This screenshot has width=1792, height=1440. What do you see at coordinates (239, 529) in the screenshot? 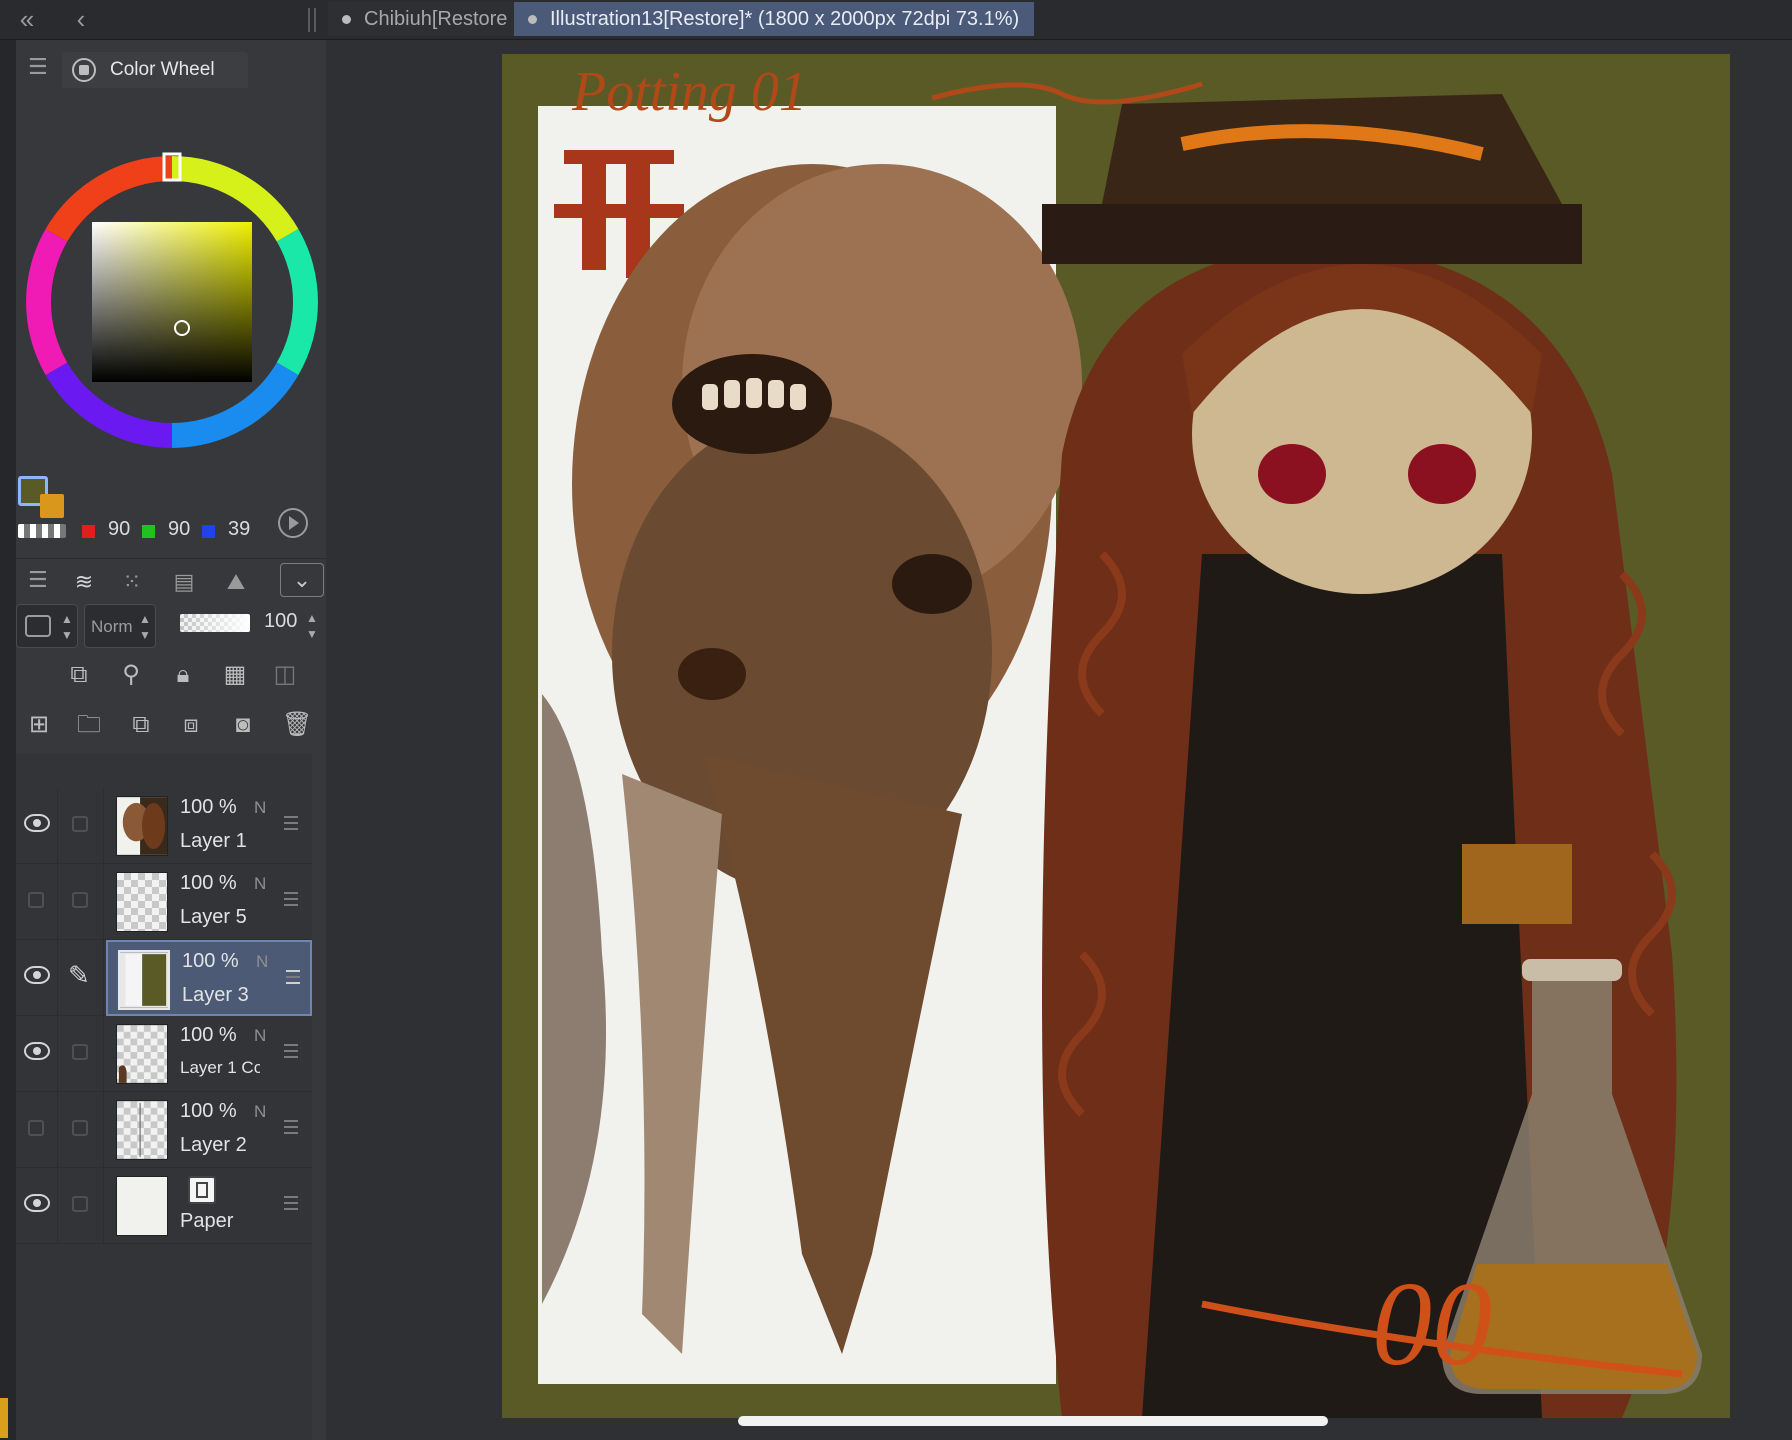
I see `blue-value: 39` at bounding box center [239, 529].